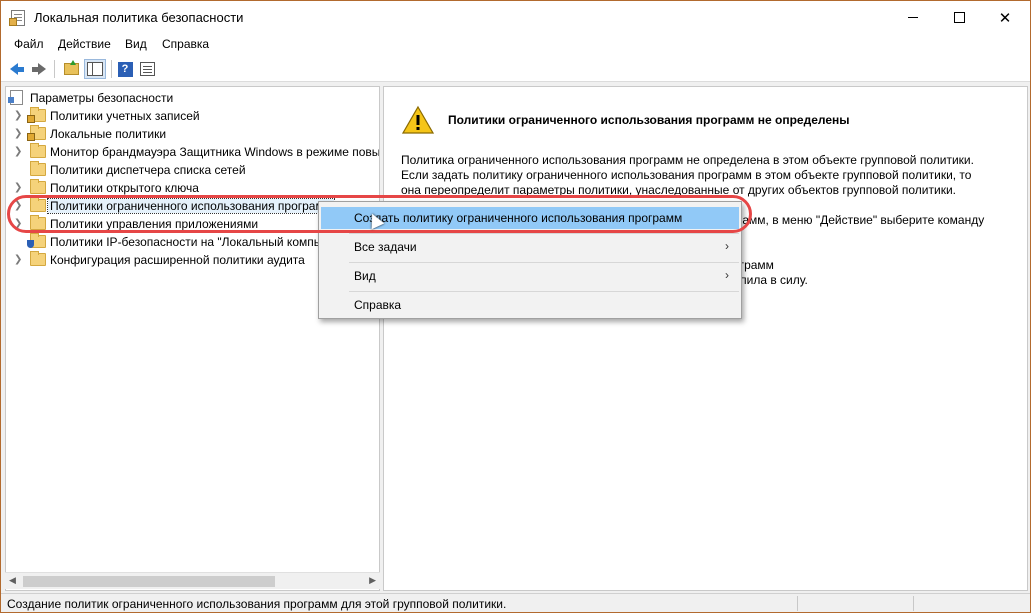  I want to click on minimize-button, so click(913, 17).